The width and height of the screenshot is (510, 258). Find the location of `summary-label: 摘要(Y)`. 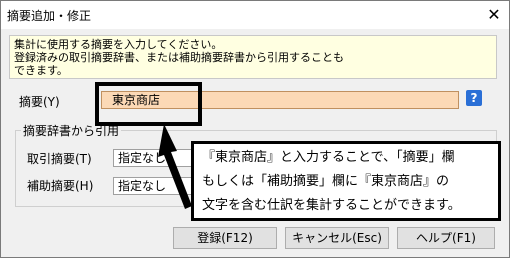

summary-label: 摘要(Y) is located at coordinates (39, 102).